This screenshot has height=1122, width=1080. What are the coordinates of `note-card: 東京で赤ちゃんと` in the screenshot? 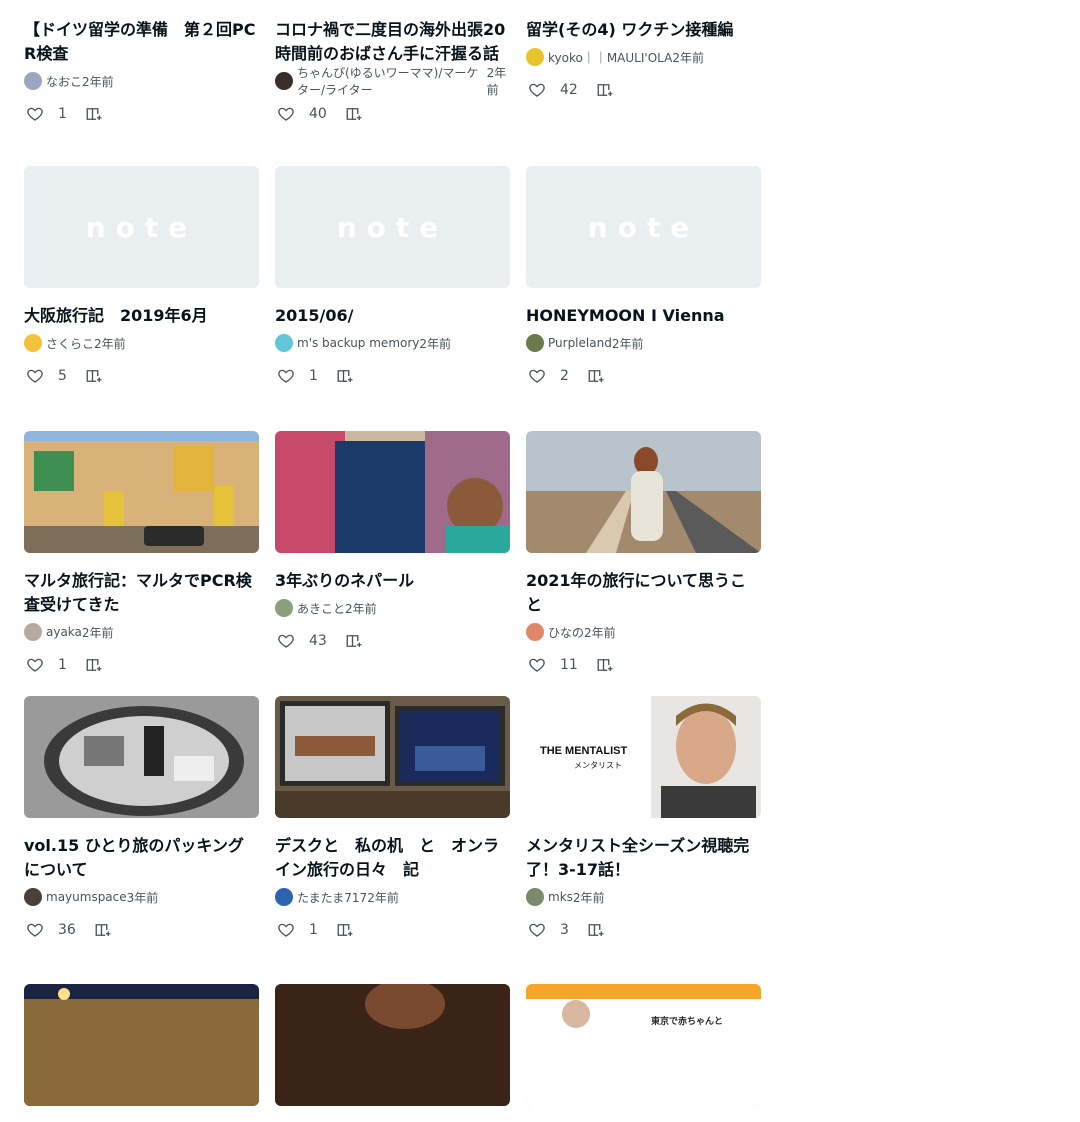 It's located at (643, 1053).